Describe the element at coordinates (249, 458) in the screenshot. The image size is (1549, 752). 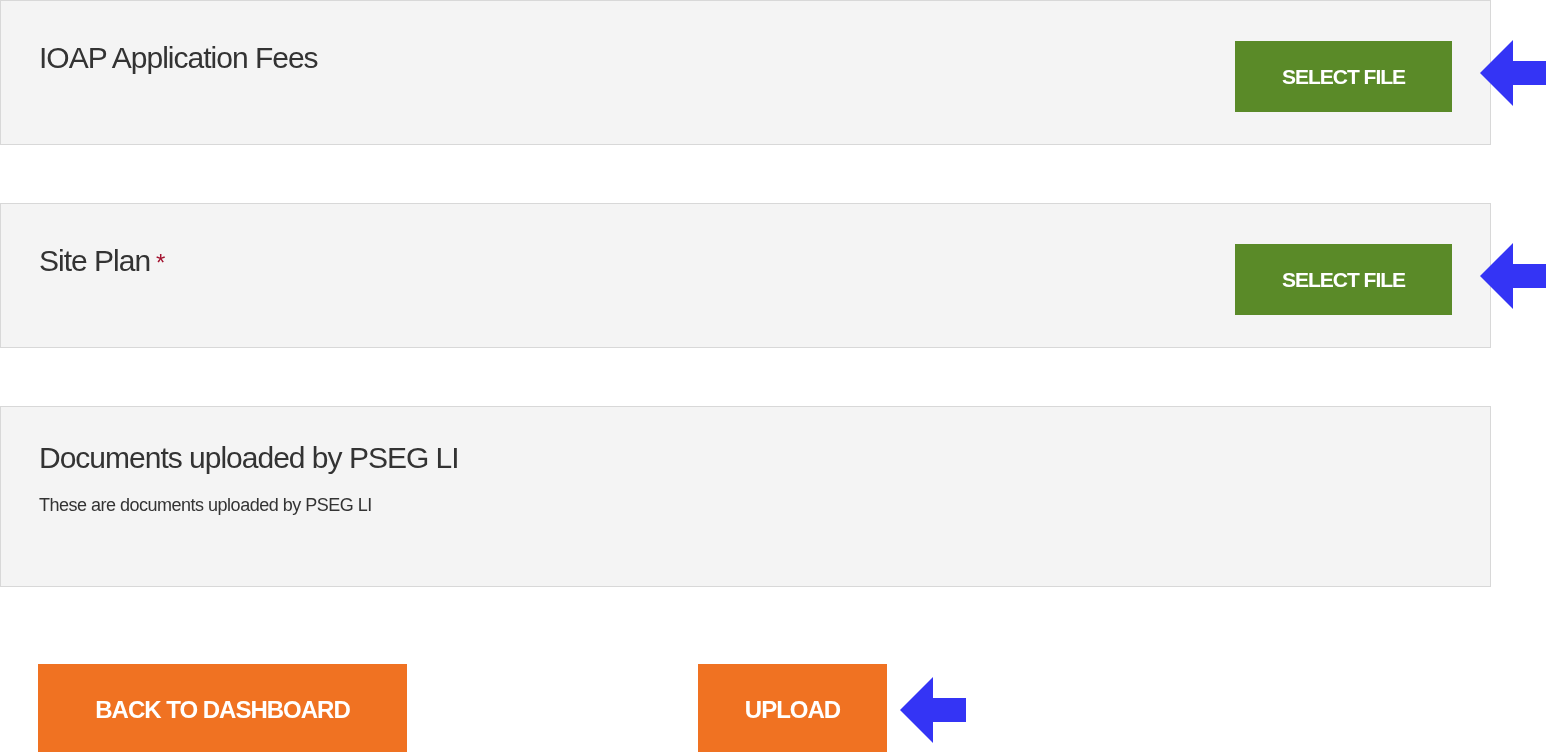
I see `document-title: Documents uploaded by PSEG LI` at that location.